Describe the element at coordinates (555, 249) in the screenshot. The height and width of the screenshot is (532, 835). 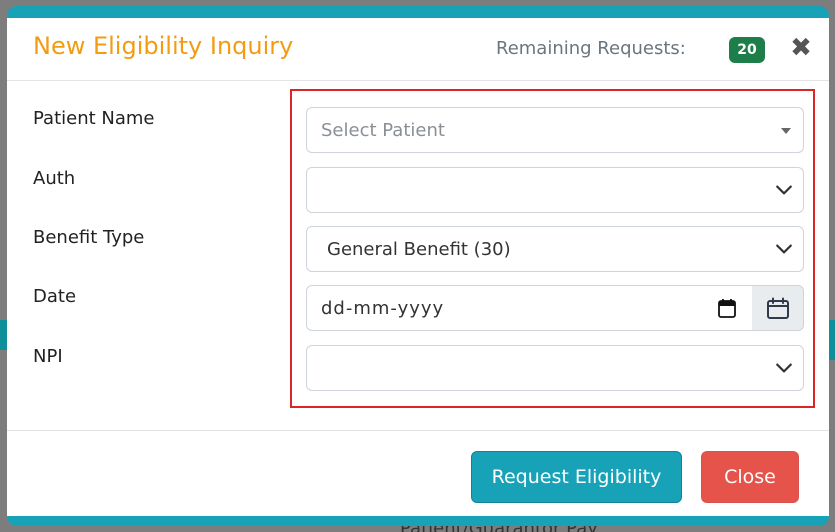
I see `benefit-type-select: General Benefit (30)` at that location.